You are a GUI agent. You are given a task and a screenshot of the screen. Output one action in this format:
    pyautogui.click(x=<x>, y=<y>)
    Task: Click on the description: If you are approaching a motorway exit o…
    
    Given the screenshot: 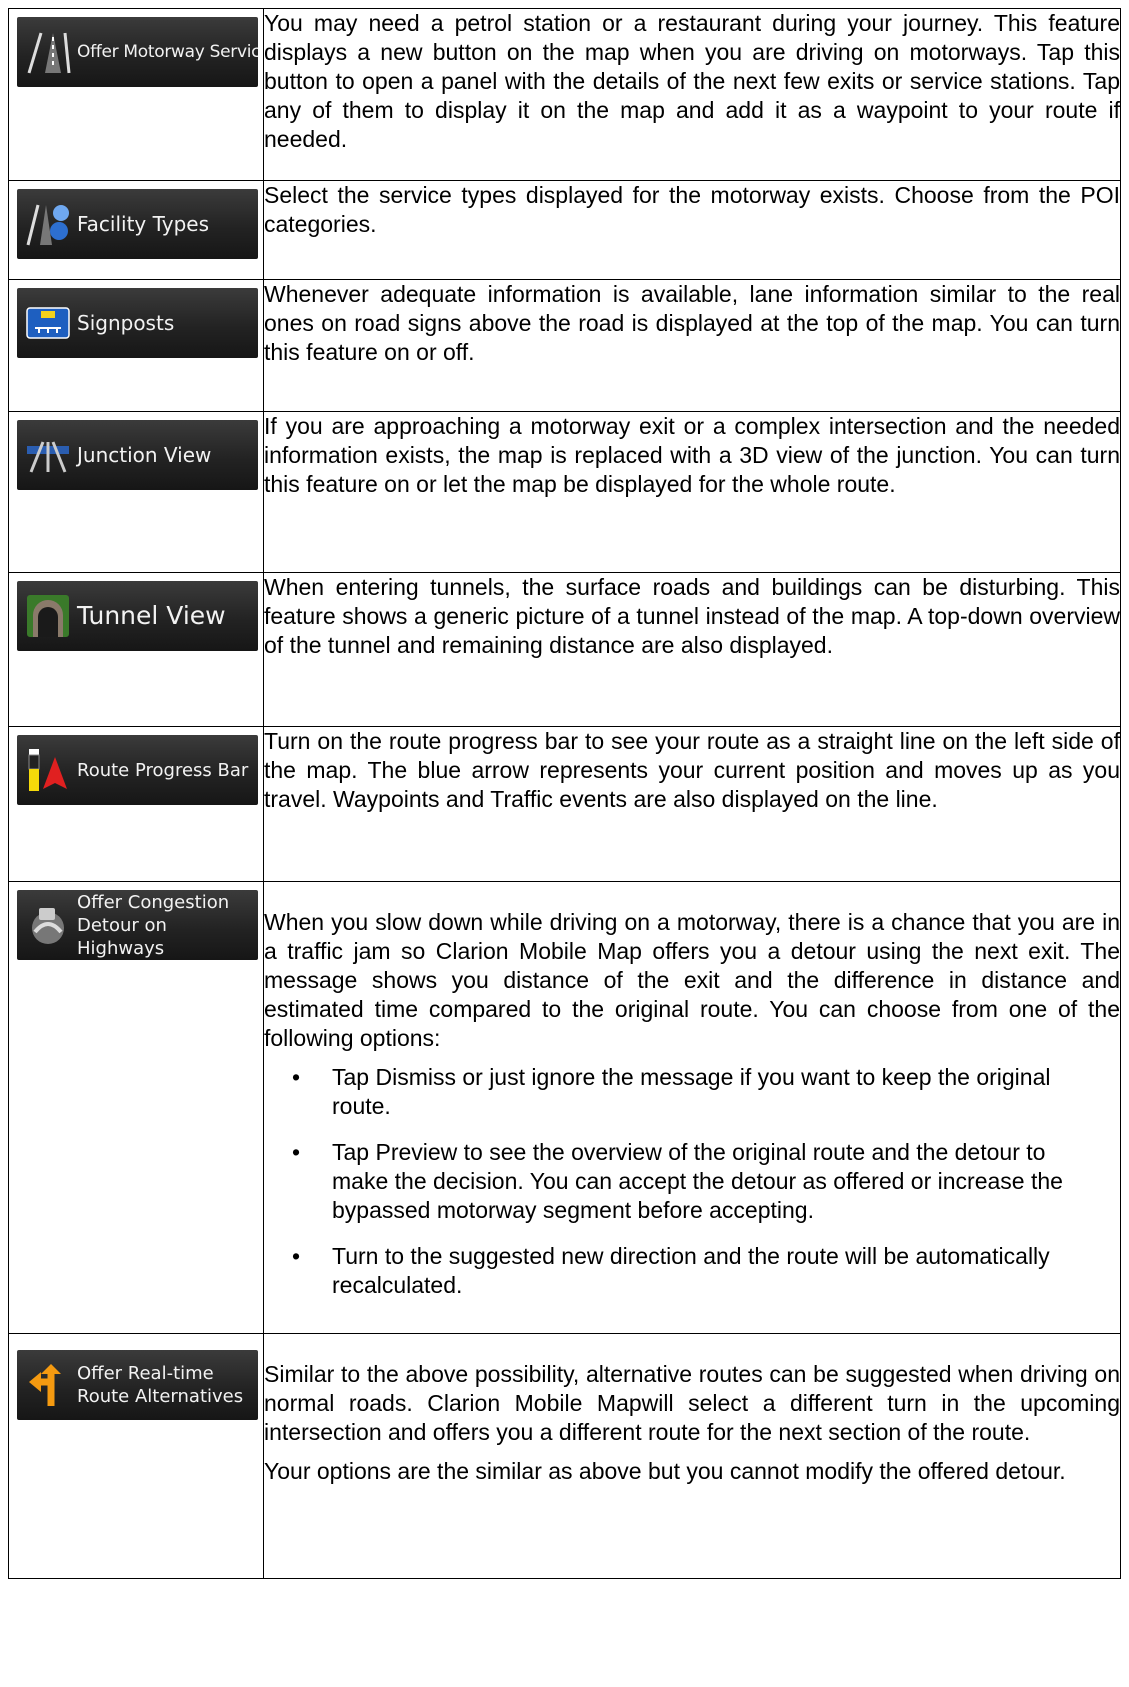 What is the action you would take?
    pyautogui.click(x=692, y=492)
    